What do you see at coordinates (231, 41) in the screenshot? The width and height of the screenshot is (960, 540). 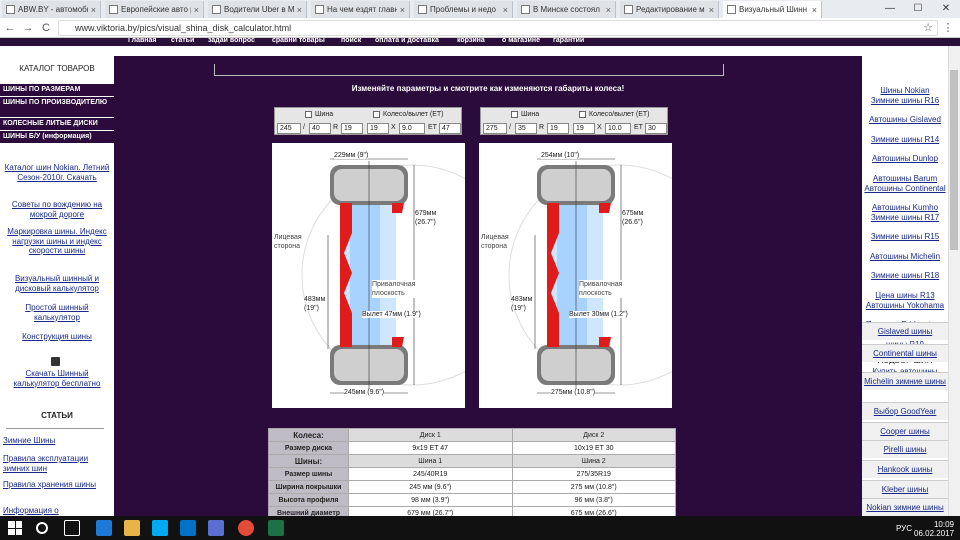 I see `top-menu-item: задай вопрос` at bounding box center [231, 41].